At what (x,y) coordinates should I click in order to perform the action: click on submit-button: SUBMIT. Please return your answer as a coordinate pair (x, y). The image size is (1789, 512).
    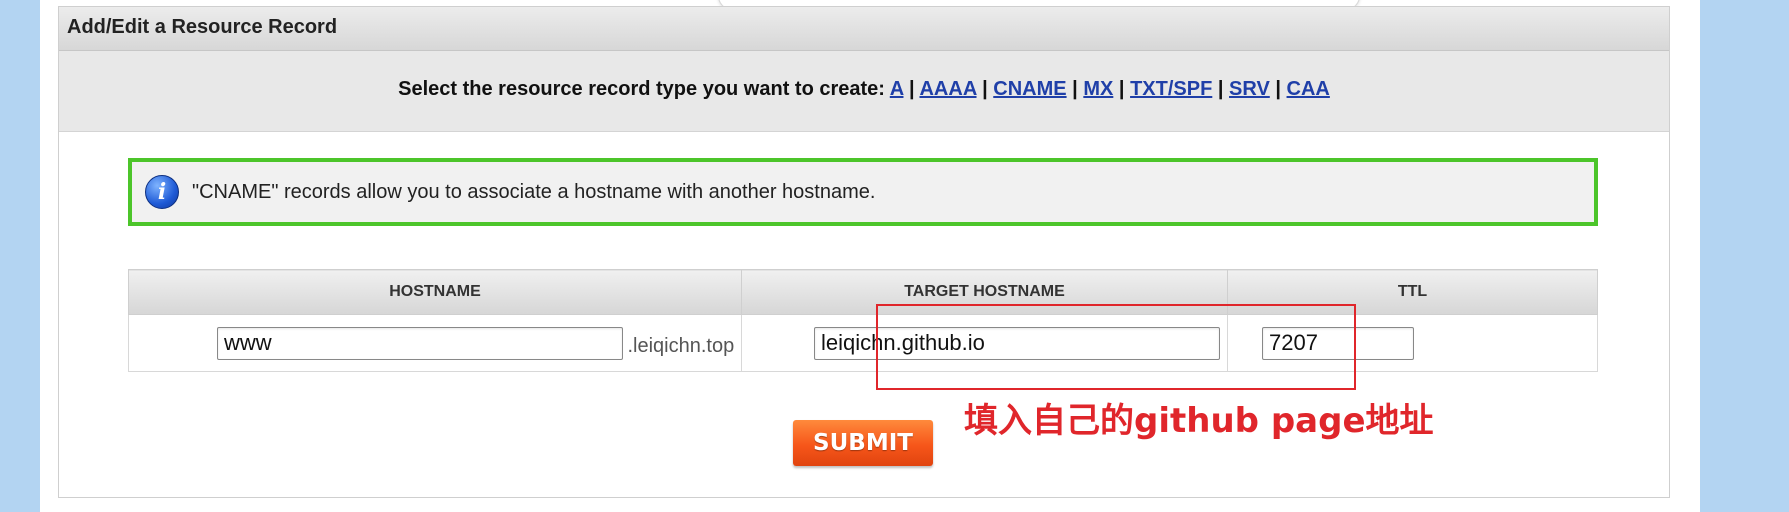
    Looking at the image, I should click on (863, 443).